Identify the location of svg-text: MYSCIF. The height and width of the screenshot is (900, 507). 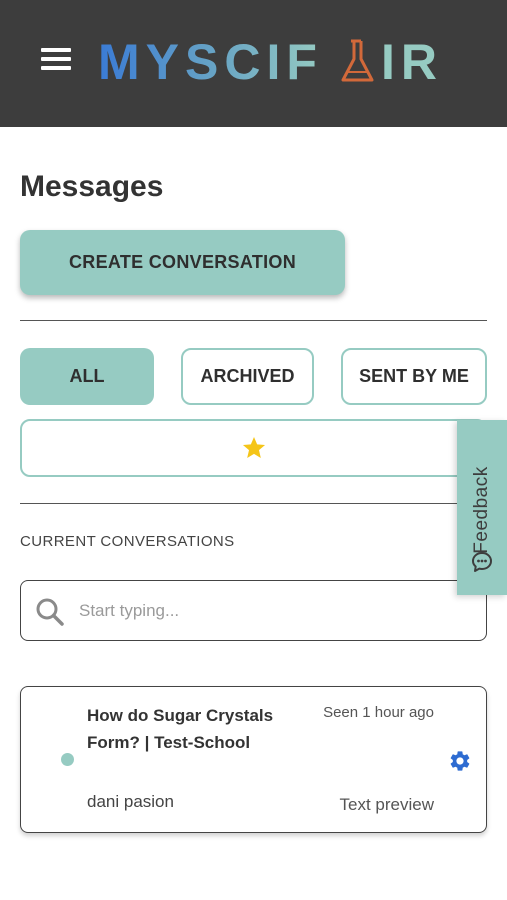
(210, 62).